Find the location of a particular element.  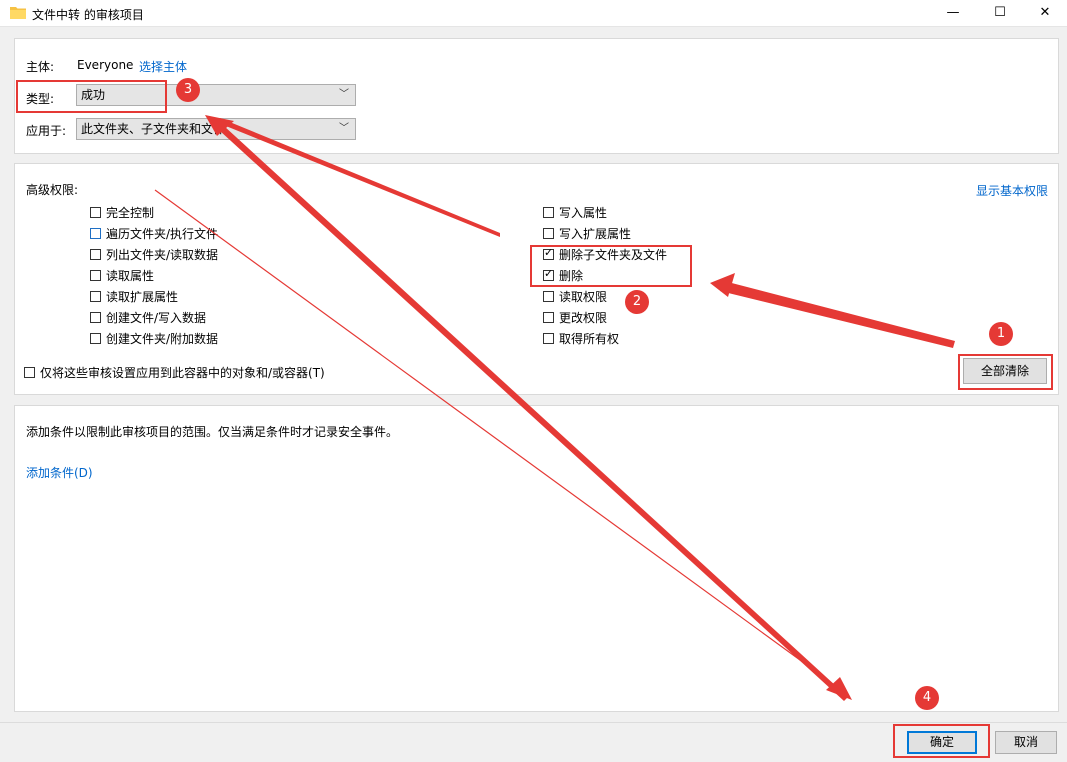

permission-checkbox: 完全控制 is located at coordinates (122, 213).